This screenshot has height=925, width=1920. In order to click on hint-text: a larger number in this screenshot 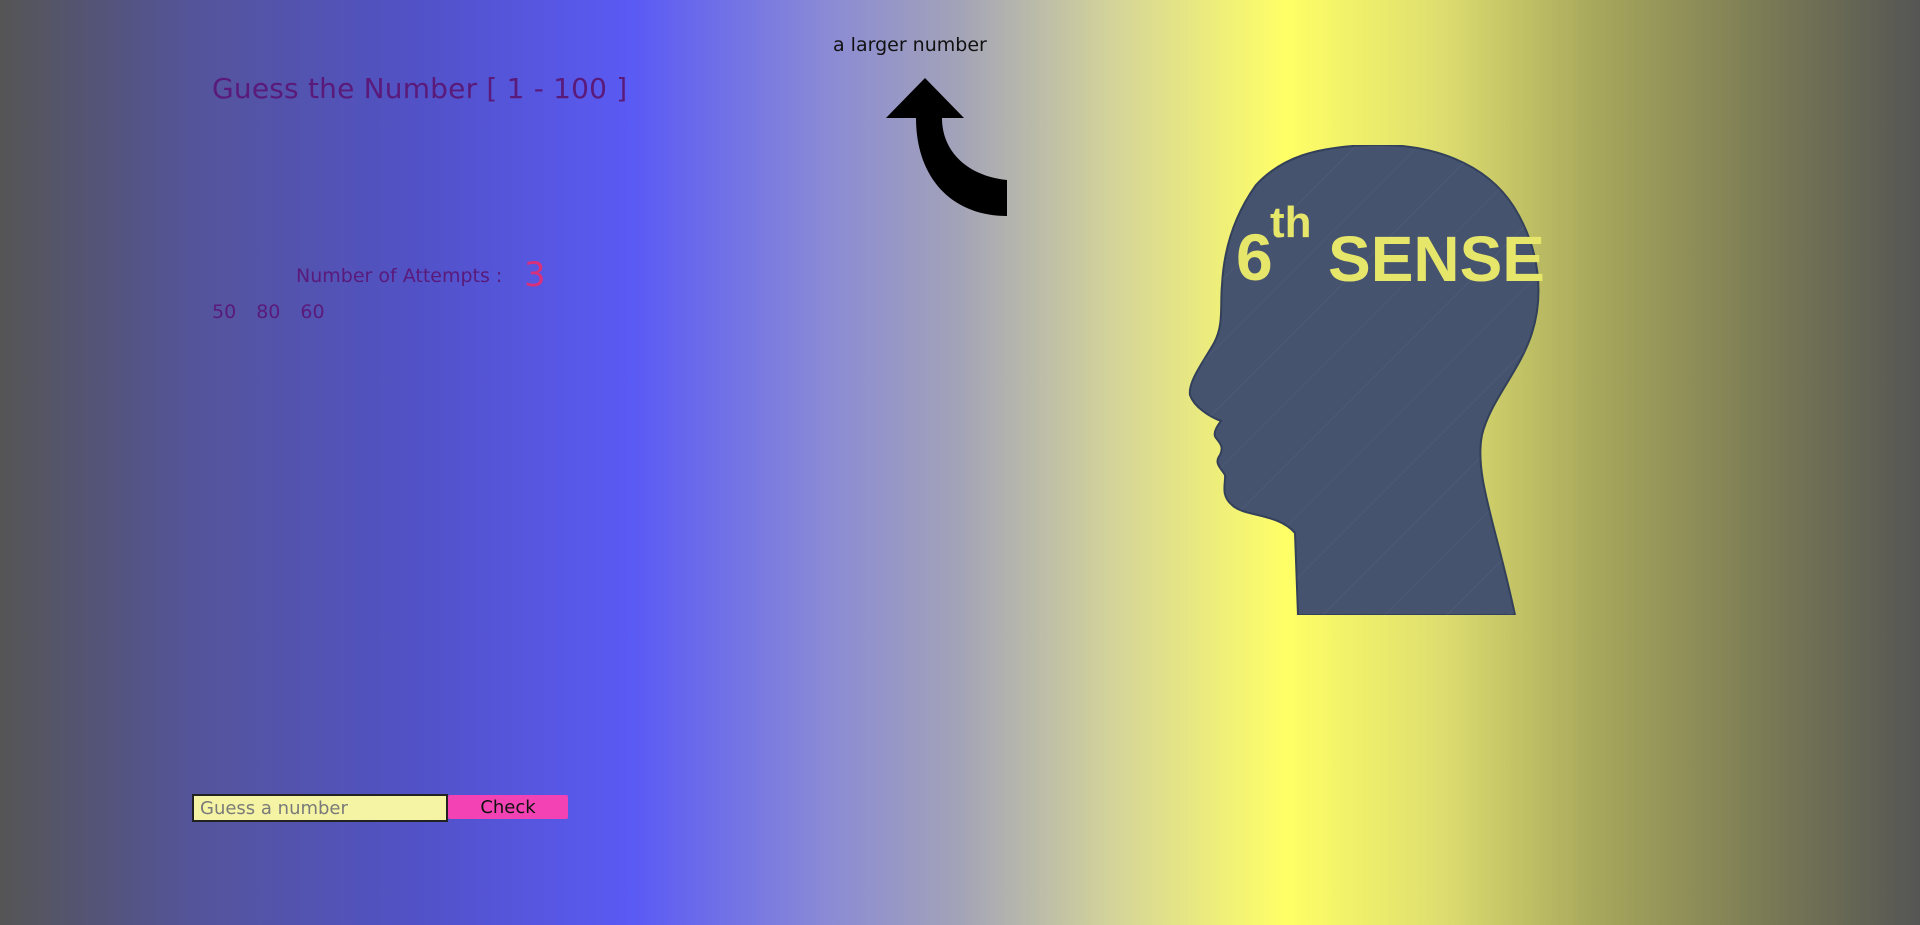, I will do `click(910, 45)`.